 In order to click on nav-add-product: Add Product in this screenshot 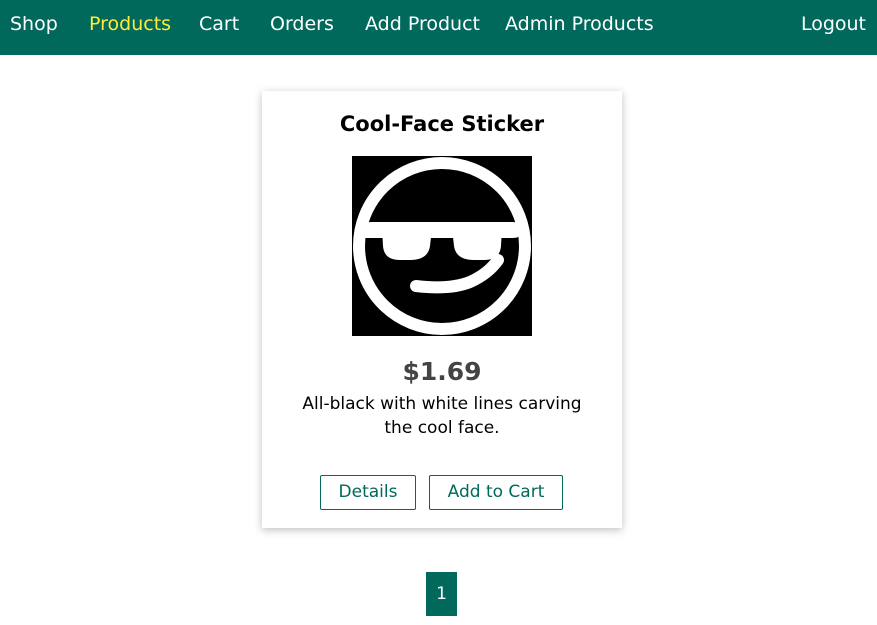, I will do `click(422, 24)`.